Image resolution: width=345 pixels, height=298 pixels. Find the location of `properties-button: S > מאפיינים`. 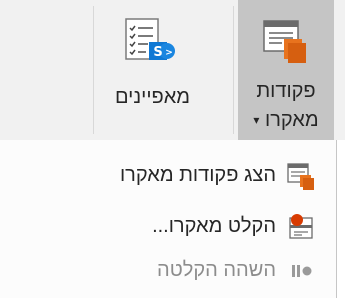

properties-button: S > מאפיינים is located at coordinates (152, 70).